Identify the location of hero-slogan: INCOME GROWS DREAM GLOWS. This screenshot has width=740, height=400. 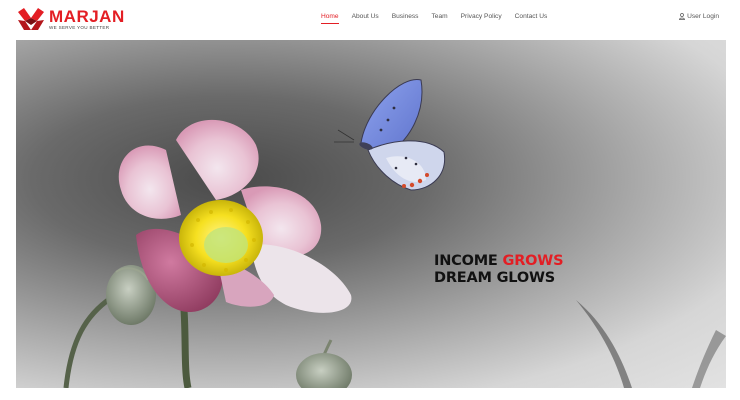
(499, 270).